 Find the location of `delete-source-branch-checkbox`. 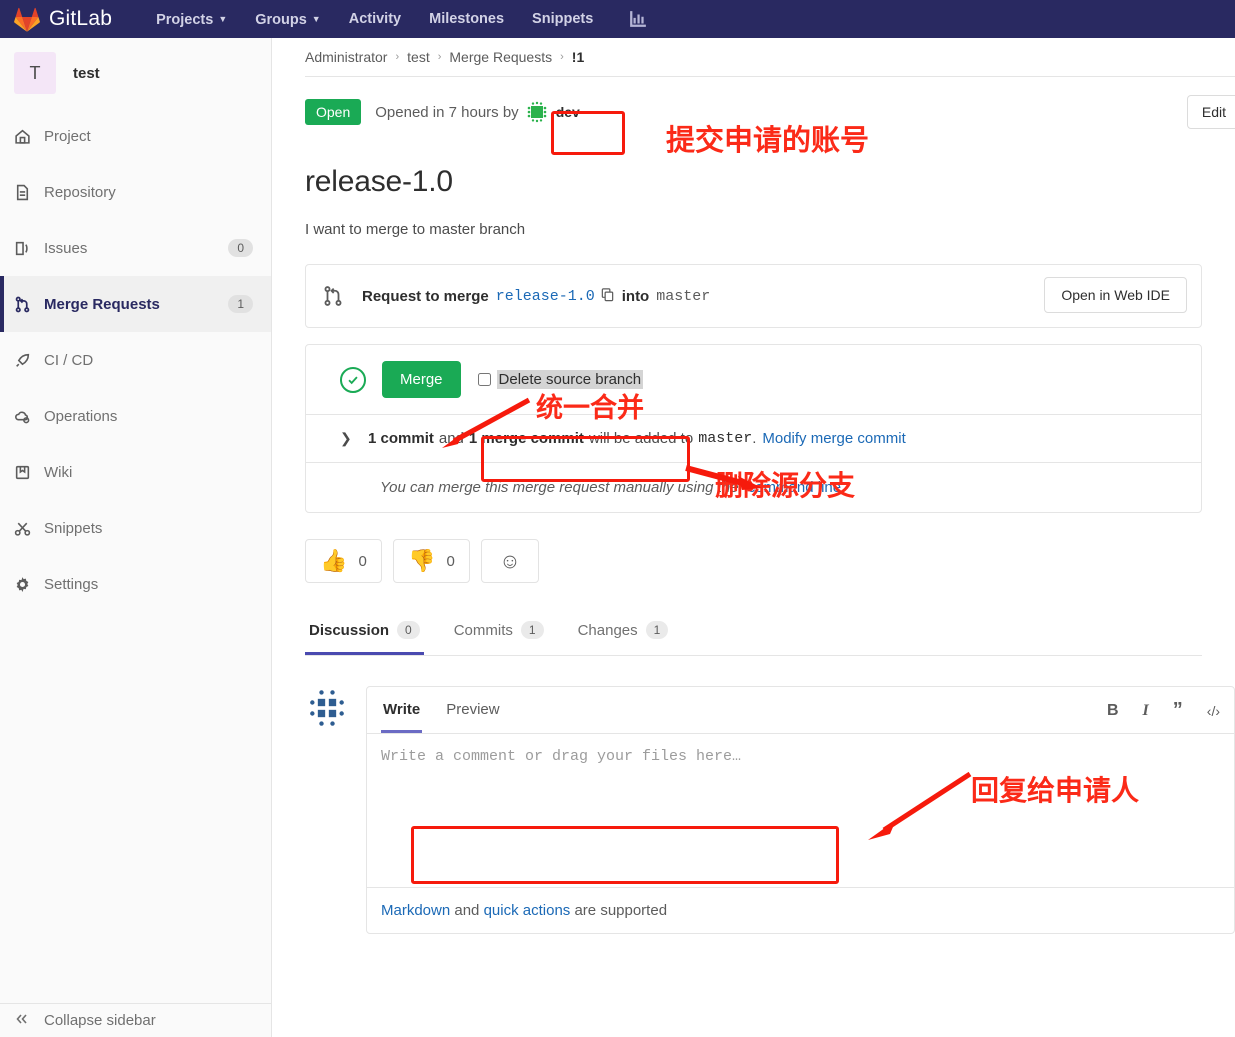

delete-source-branch-checkbox is located at coordinates (484, 379).